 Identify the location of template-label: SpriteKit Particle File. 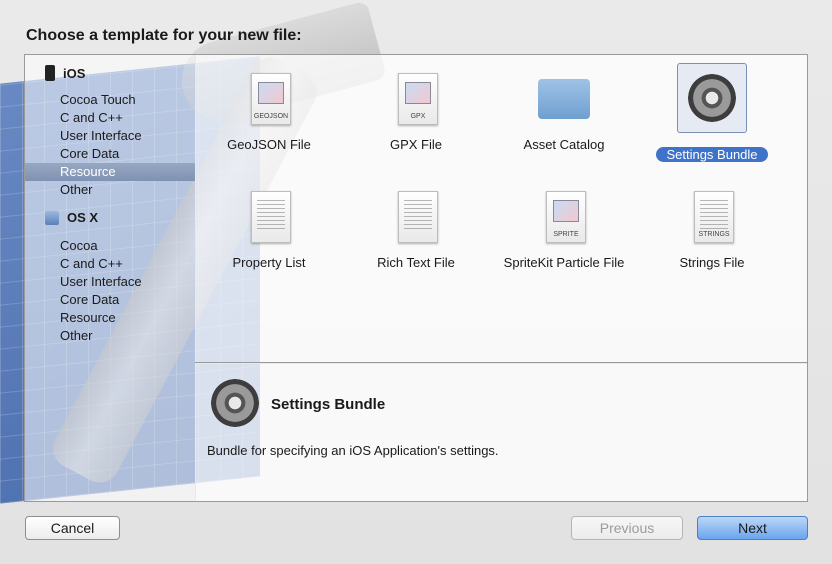
(564, 262).